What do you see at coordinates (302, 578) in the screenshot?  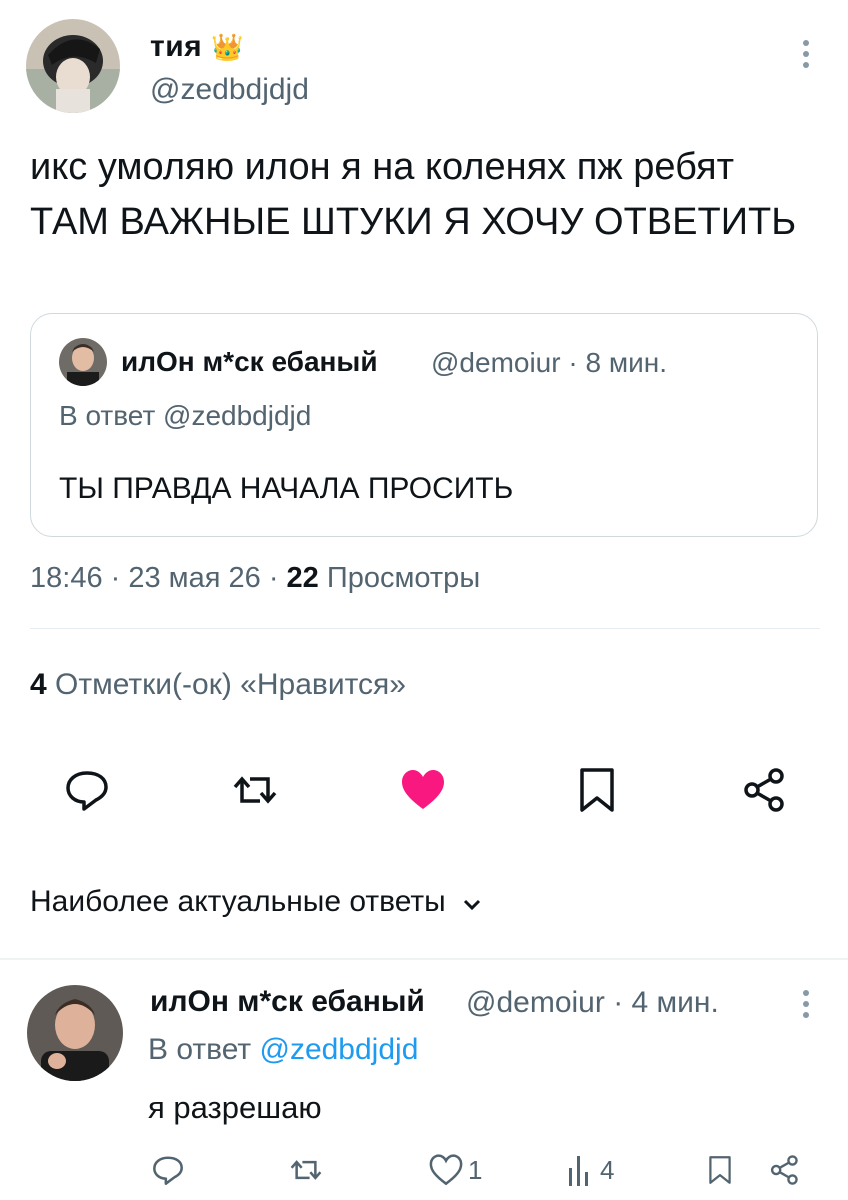 I see `views-count: 22` at bounding box center [302, 578].